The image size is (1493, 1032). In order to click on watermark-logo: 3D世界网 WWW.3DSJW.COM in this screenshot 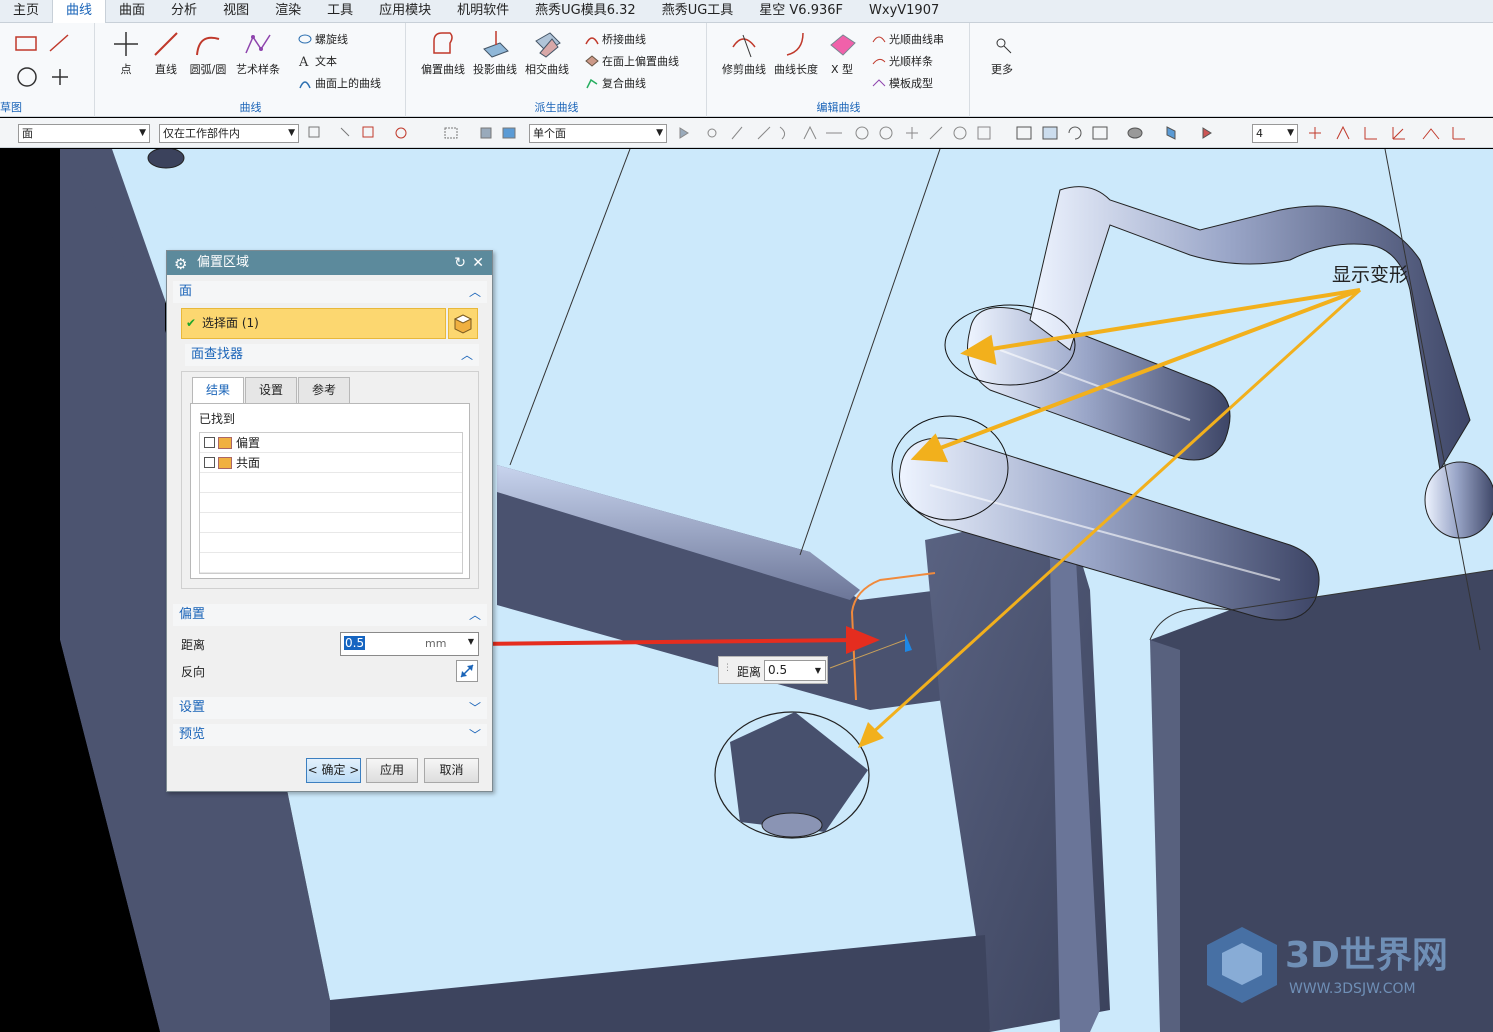, I will do `click(1337, 967)`.